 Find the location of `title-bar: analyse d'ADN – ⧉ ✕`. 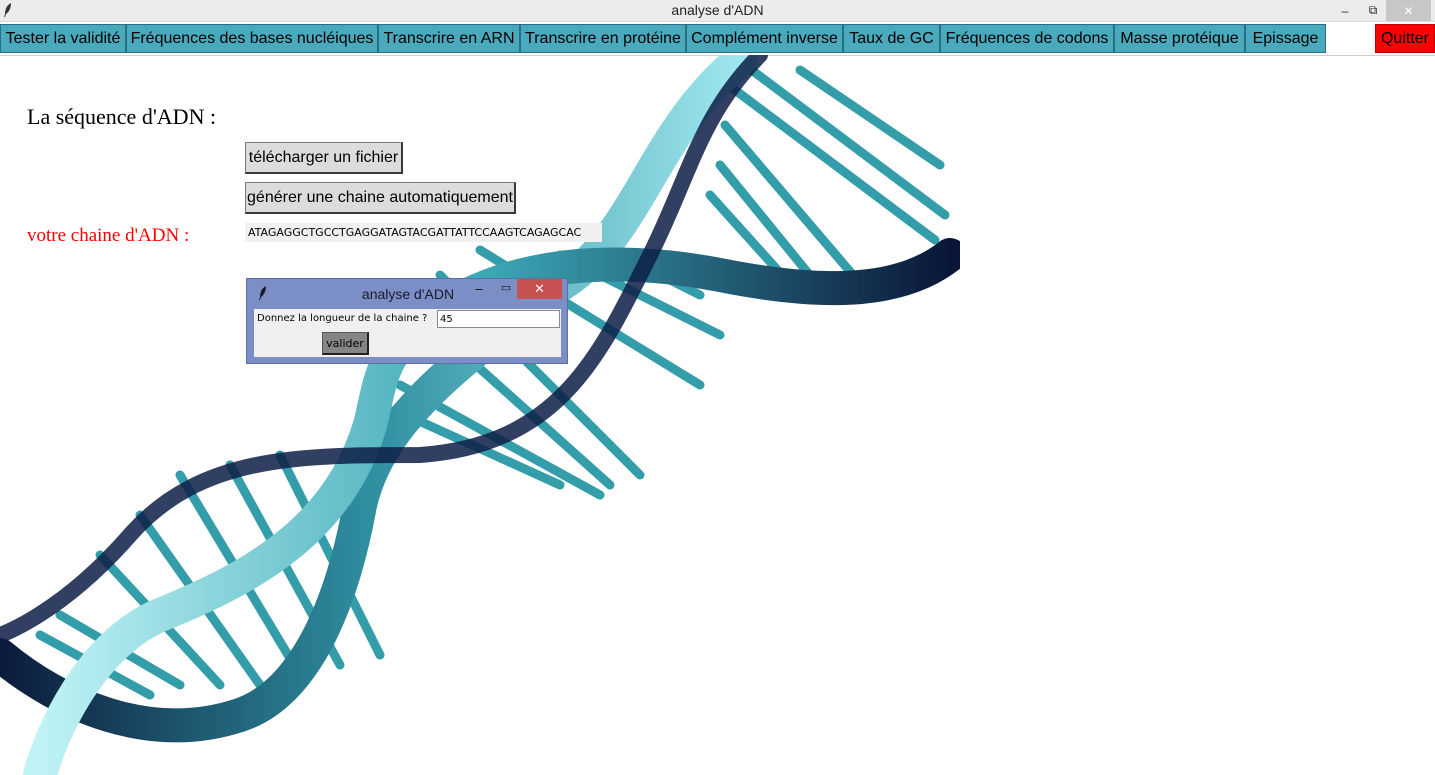

title-bar: analyse d'ADN – ⧉ ✕ is located at coordinates (717, 11).